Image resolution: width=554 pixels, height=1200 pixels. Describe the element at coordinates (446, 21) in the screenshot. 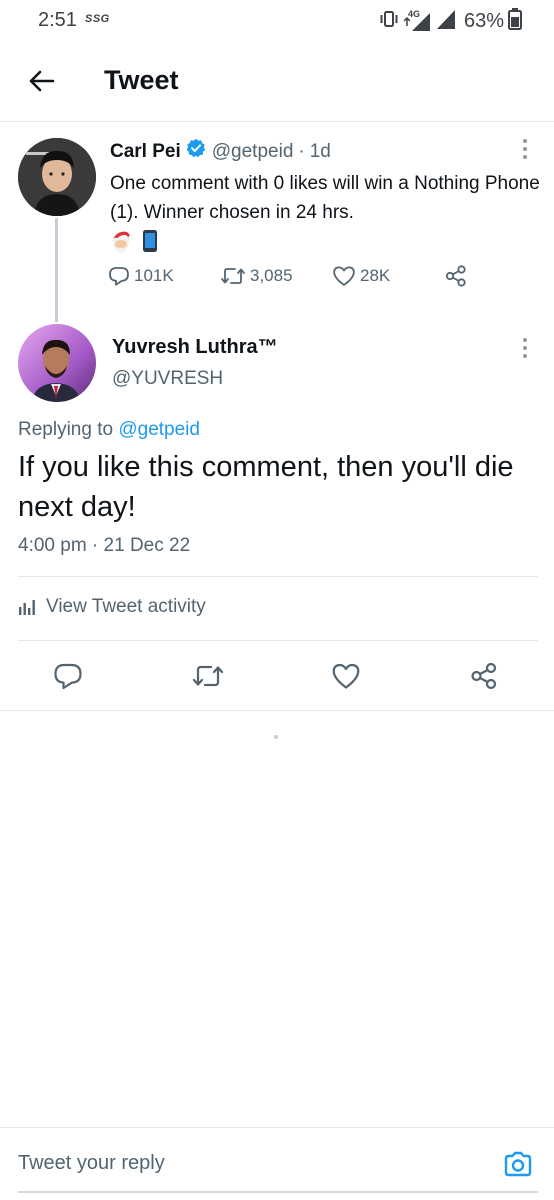

I see `signal-icon` at that location.